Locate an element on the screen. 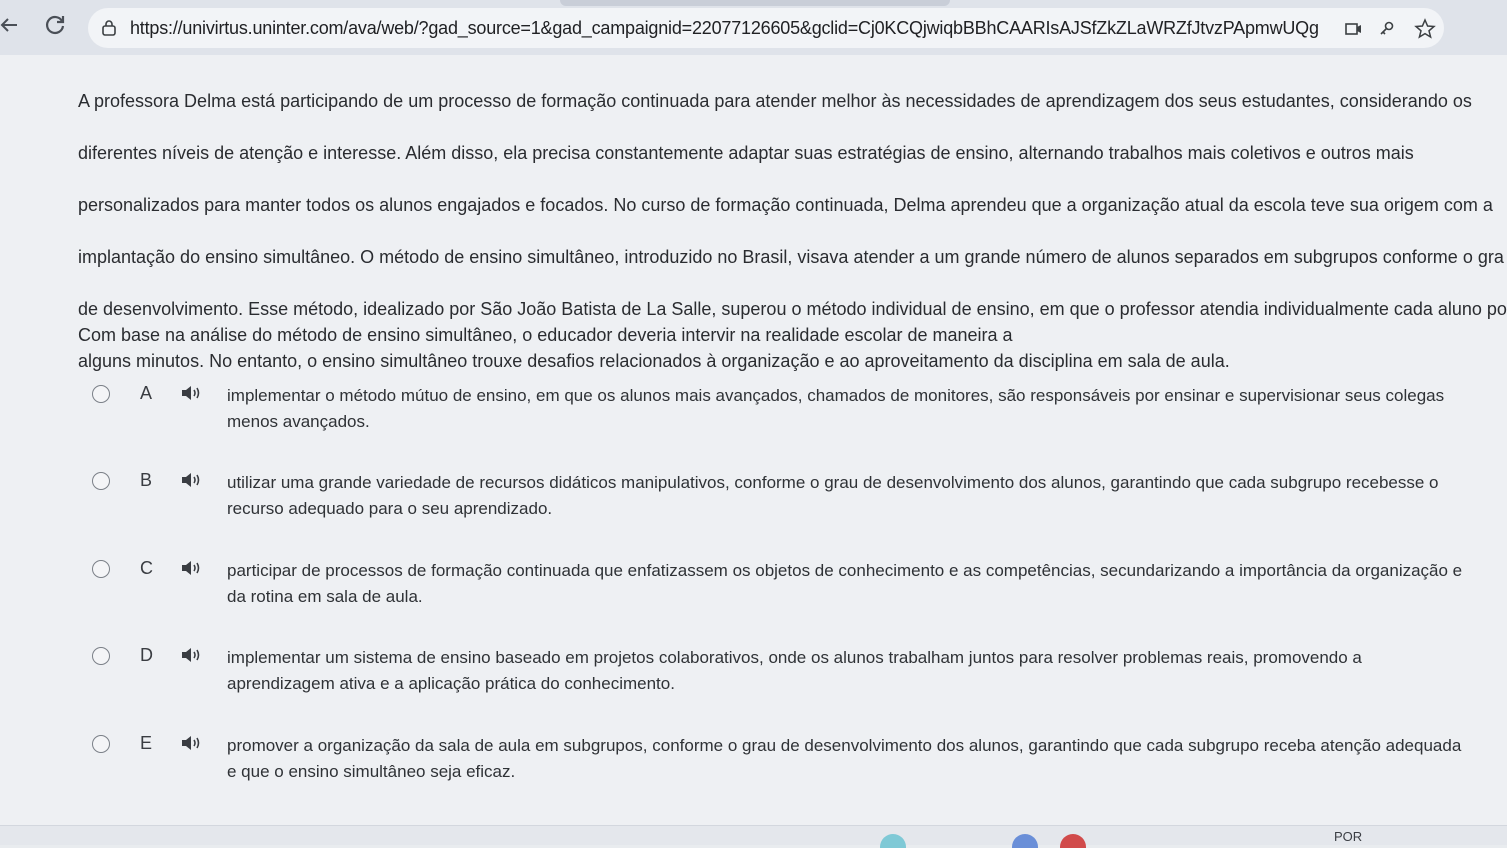 The width and height of the screenshot is (1507, 848). input-language-indicator: POR is located at coordinates (1348, 836).